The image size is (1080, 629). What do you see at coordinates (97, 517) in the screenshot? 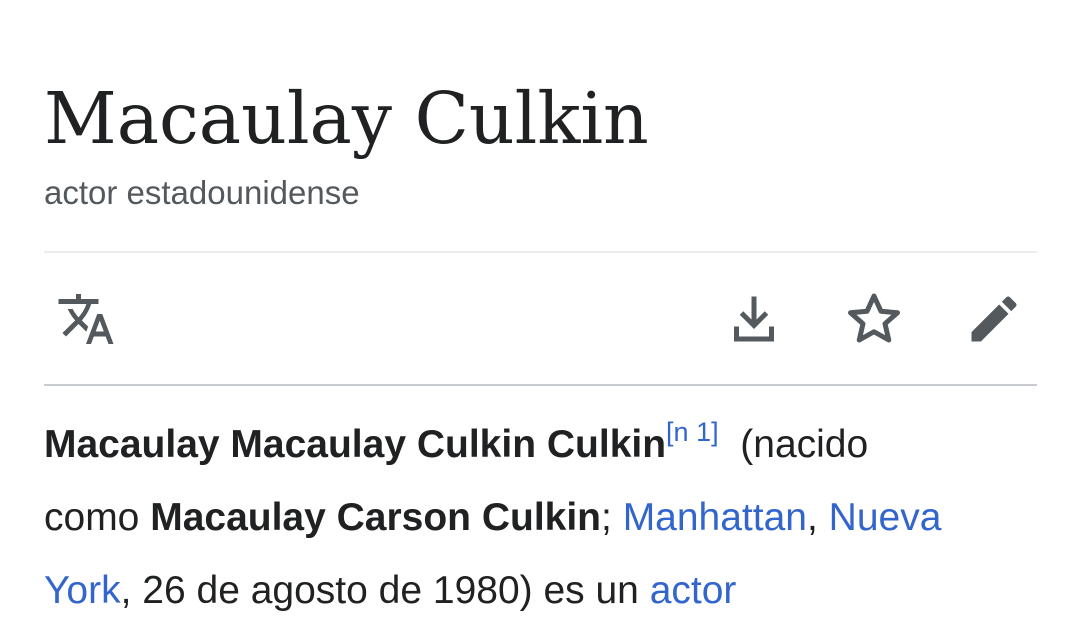
I see `lead-text-como: como` at bounding box center [97, 517].